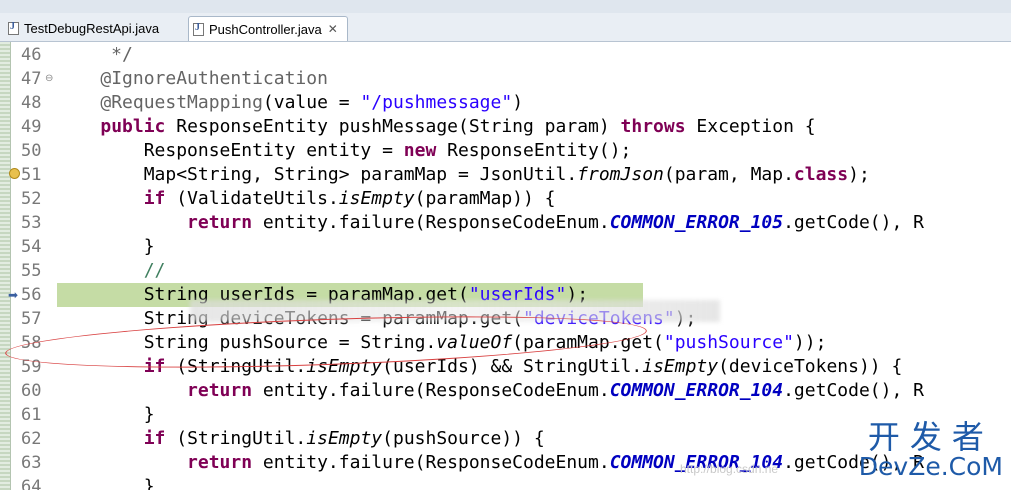  Describe the element at coordinates (252, 198) in the screenshot. I see `code-token: (ValidateUtils.` at that location.